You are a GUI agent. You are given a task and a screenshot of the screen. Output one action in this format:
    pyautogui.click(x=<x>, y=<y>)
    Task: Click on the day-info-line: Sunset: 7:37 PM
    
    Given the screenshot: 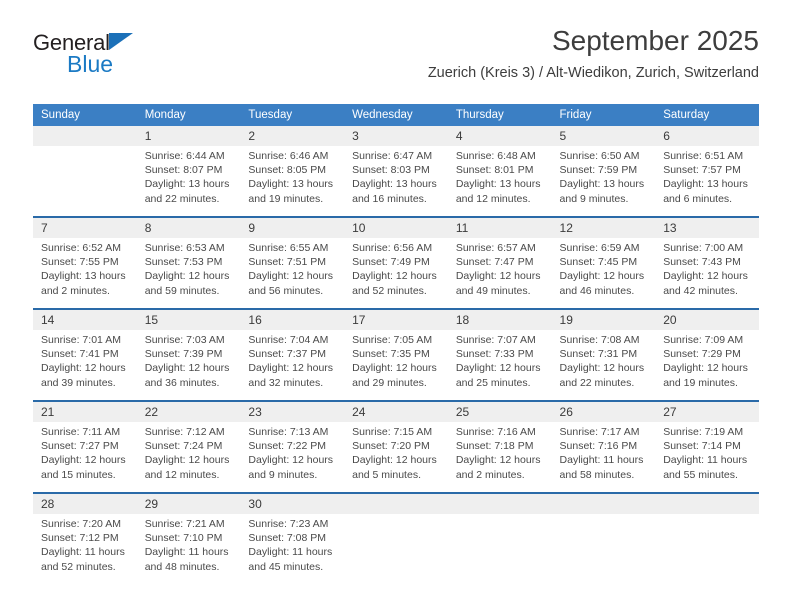 What is the action you would take?
    pyautogui.click(x=287, y=354)
    